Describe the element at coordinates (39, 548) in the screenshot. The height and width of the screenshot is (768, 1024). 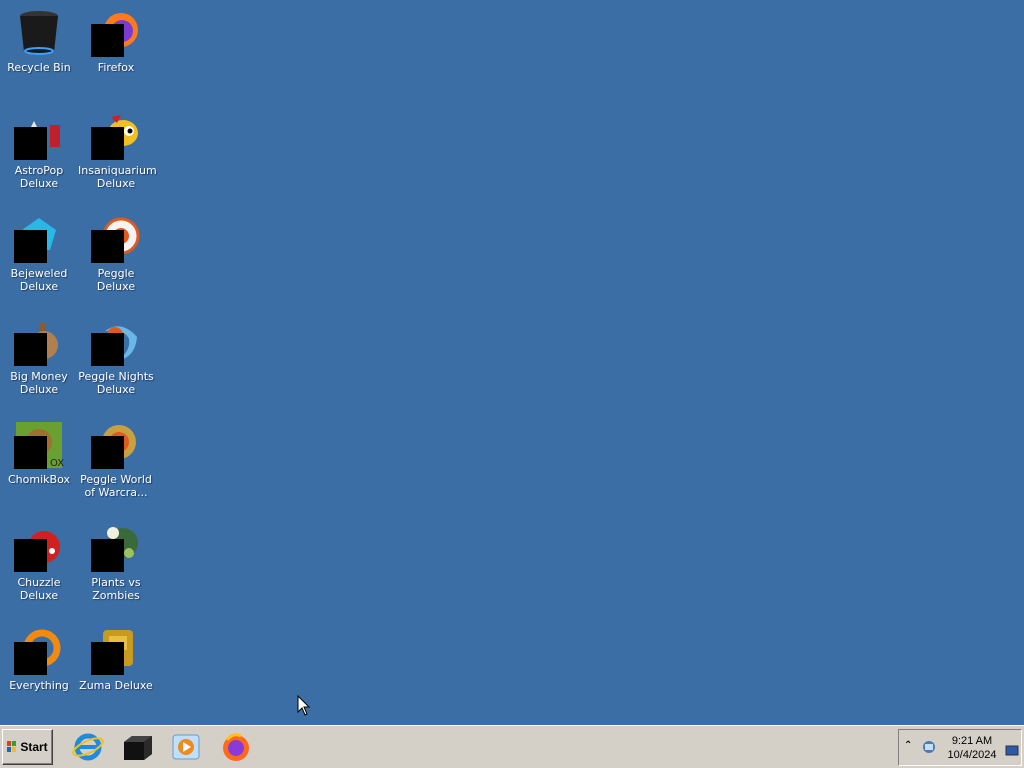
I see `chuzzle-icon` at that location.